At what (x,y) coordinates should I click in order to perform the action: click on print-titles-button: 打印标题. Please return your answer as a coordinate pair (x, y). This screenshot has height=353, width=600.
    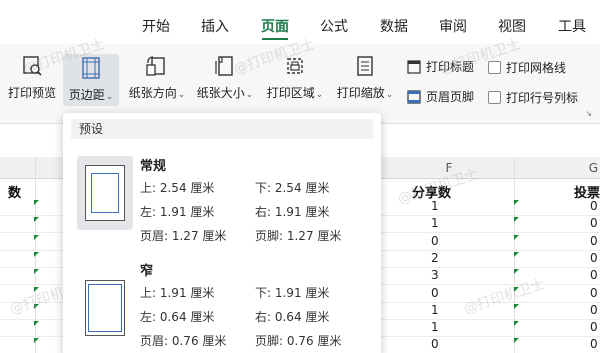
    Looking at the image, I should click on (440, 66).